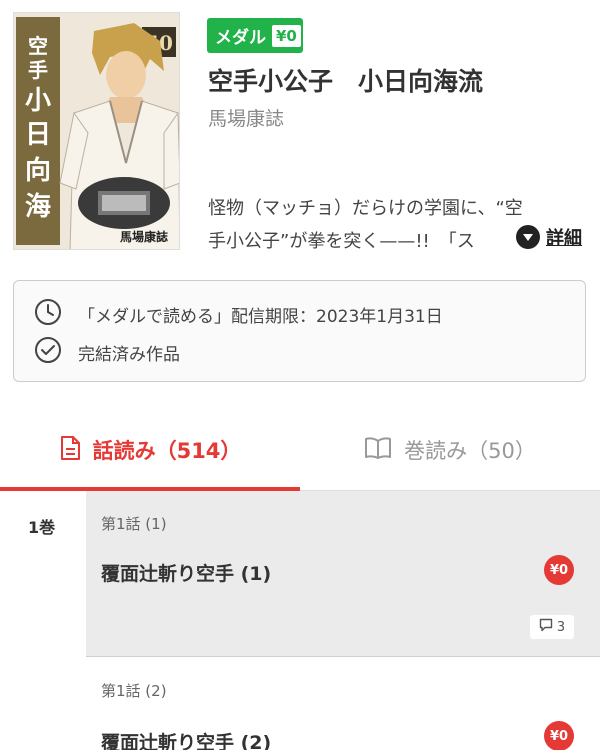 This screenshot has width=600, height=750. I want to click on chevron-down-icon, so click(528, 237).